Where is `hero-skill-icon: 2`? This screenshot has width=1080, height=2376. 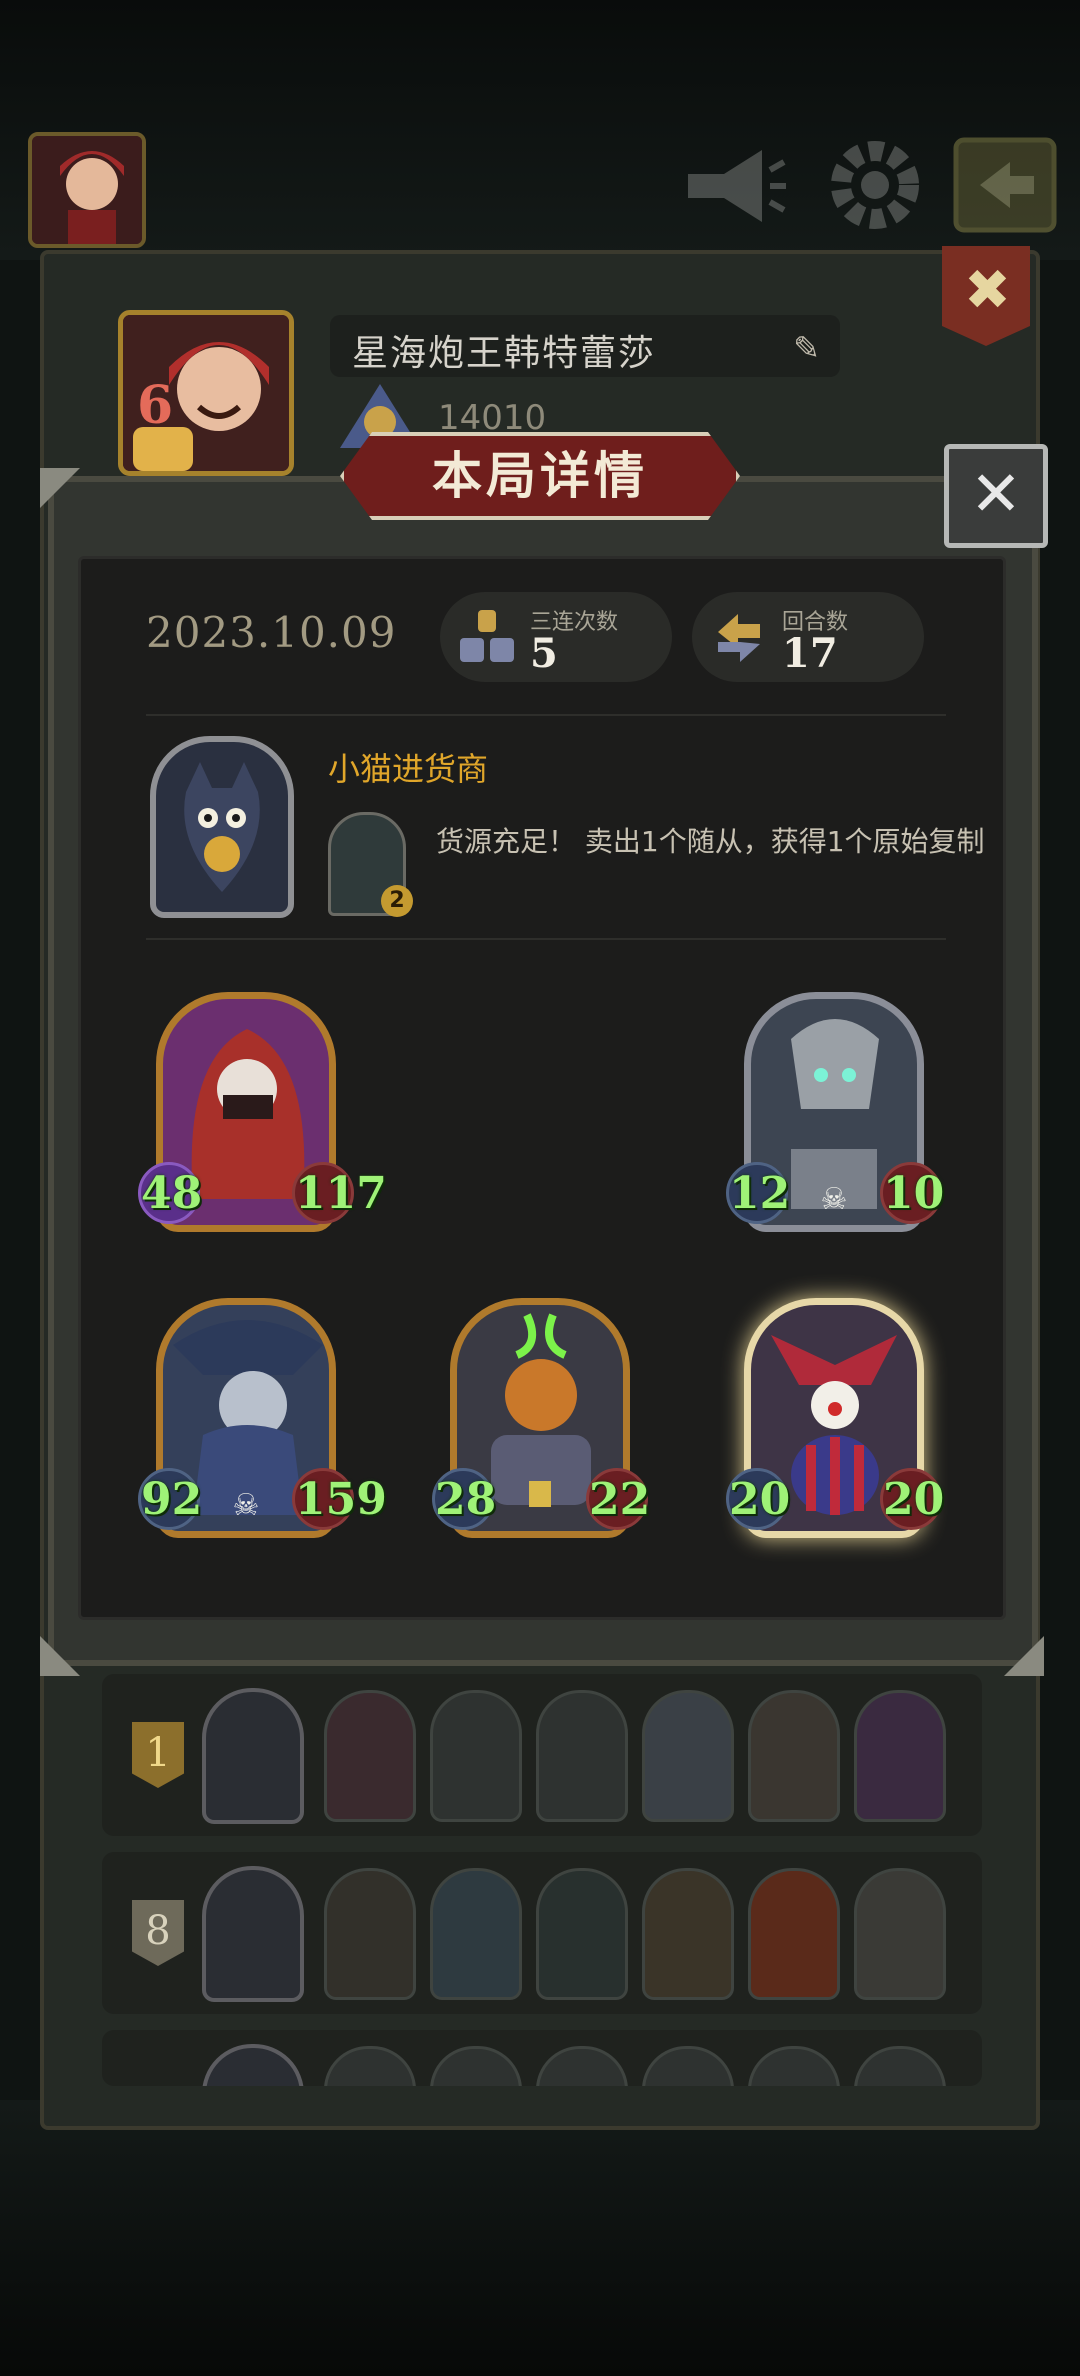 hero-skill-icon: 2 is located at coordinates (370, 864).